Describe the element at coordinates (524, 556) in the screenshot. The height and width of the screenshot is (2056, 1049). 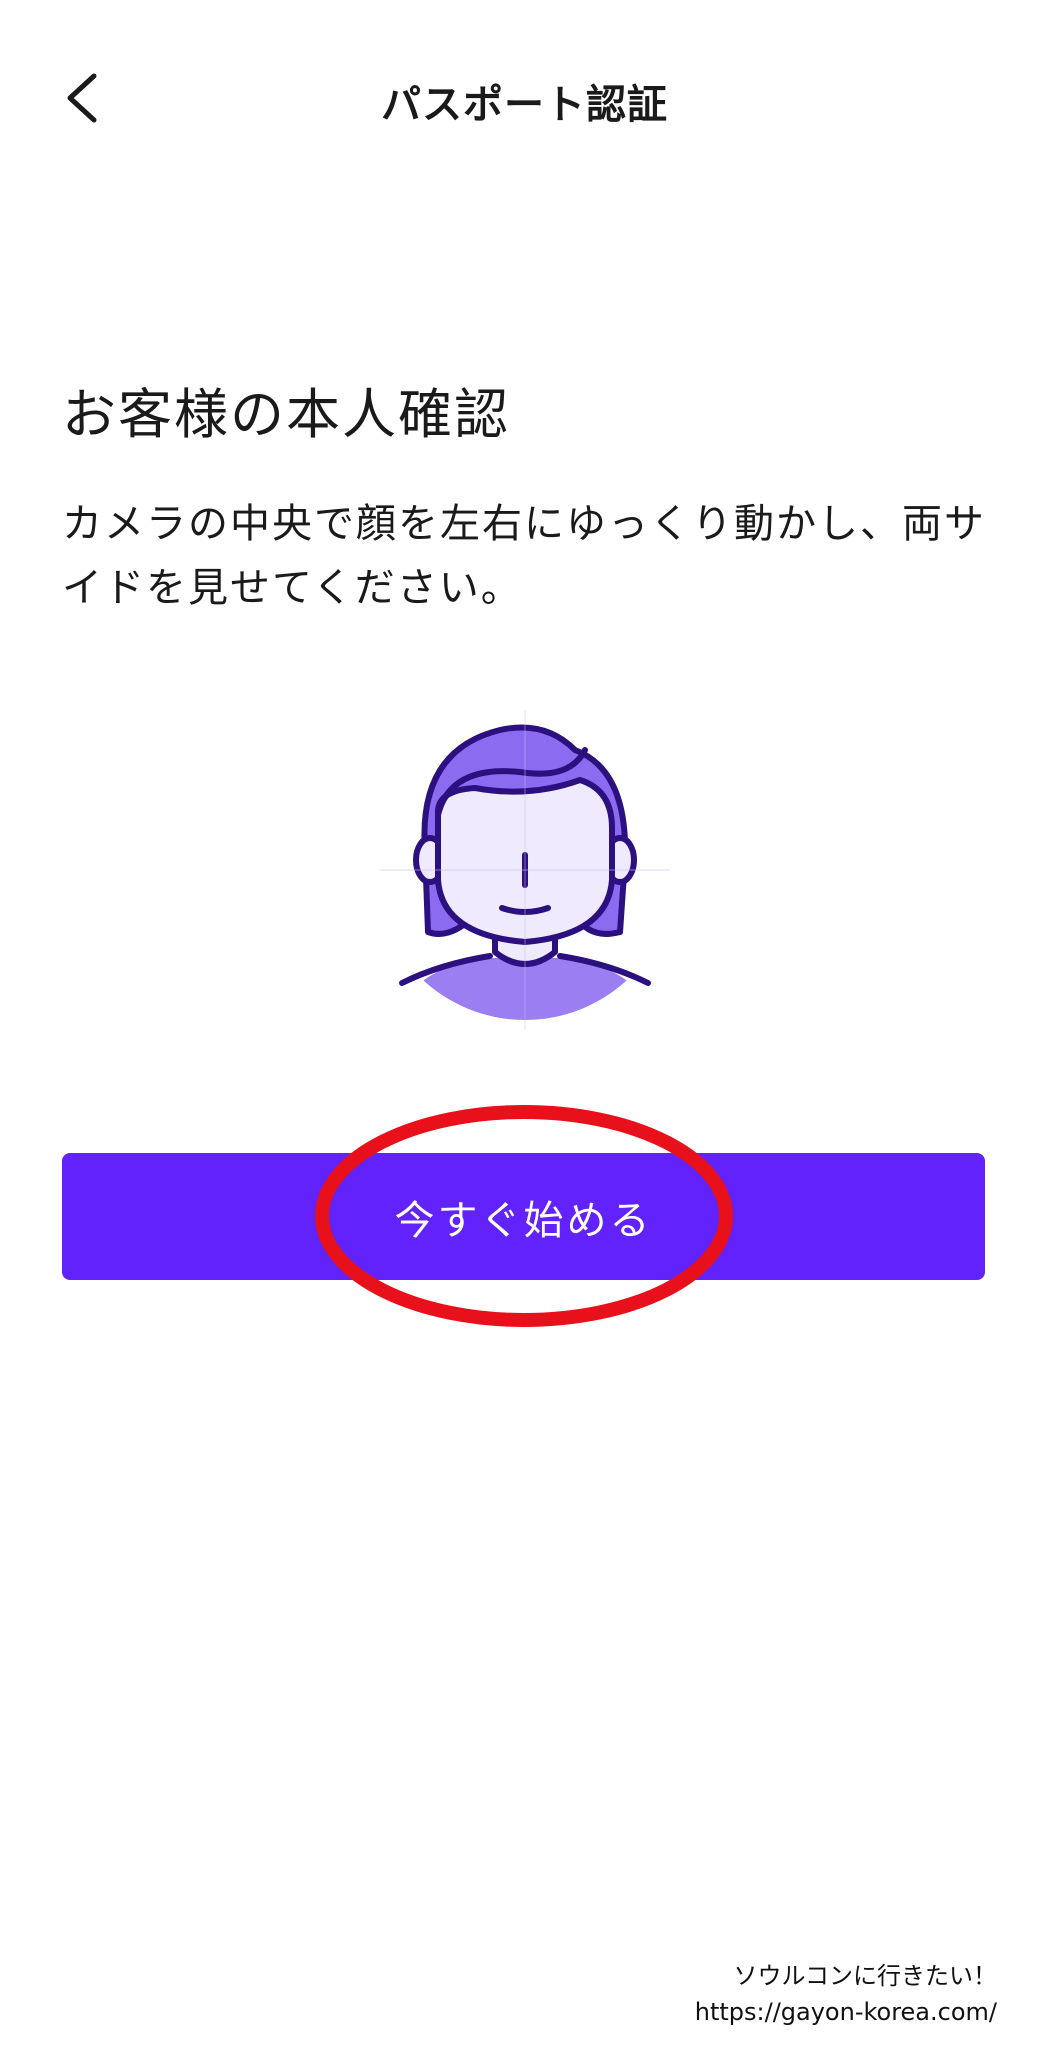
I see `instruction-text: カメラの中央で顔を左右にゆっくり動かし、両サイドを見せてください。` at that location.